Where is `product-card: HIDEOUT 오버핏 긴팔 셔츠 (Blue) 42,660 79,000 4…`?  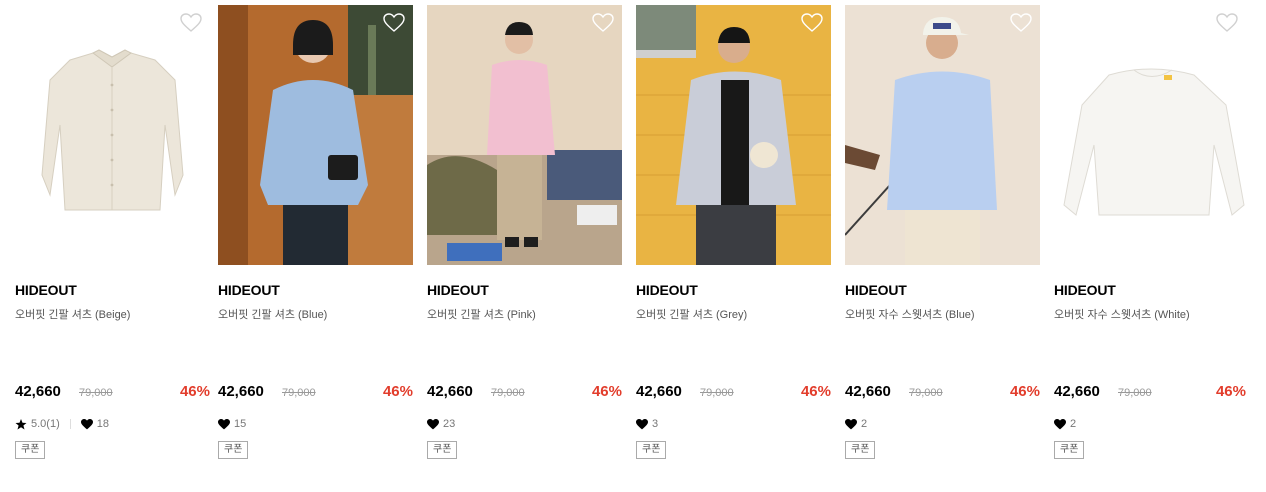 product-card: HIDEOUT 오버핏 긴팔 셔츠 (Blue) 42,660 79,000 4… is located at coordinates (315, 240).